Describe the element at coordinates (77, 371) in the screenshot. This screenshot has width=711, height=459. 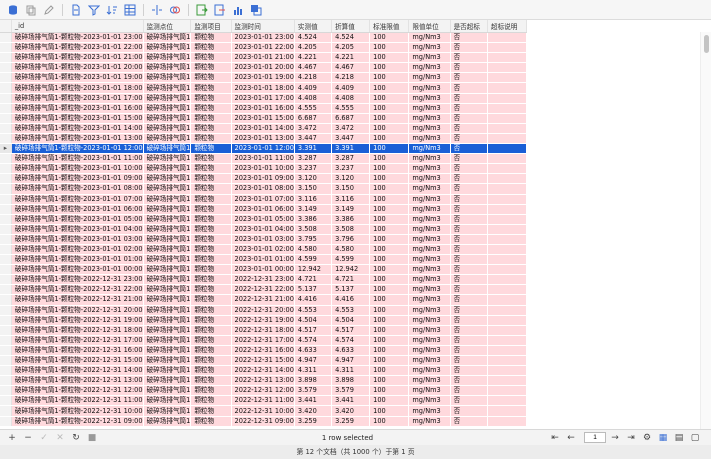
I see `table-cell: 破碎场排气筒1-颗粒物-2022-12-31 14:00` at that location.